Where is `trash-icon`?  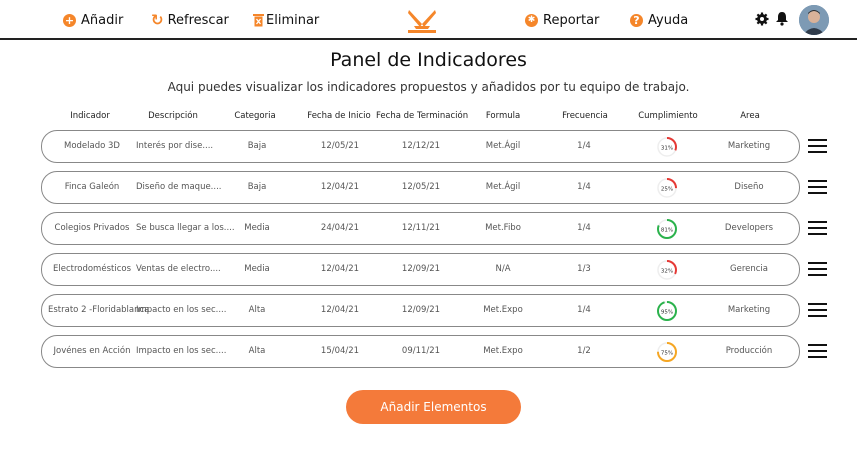
trash-icon is located at coordinates (258, 20).